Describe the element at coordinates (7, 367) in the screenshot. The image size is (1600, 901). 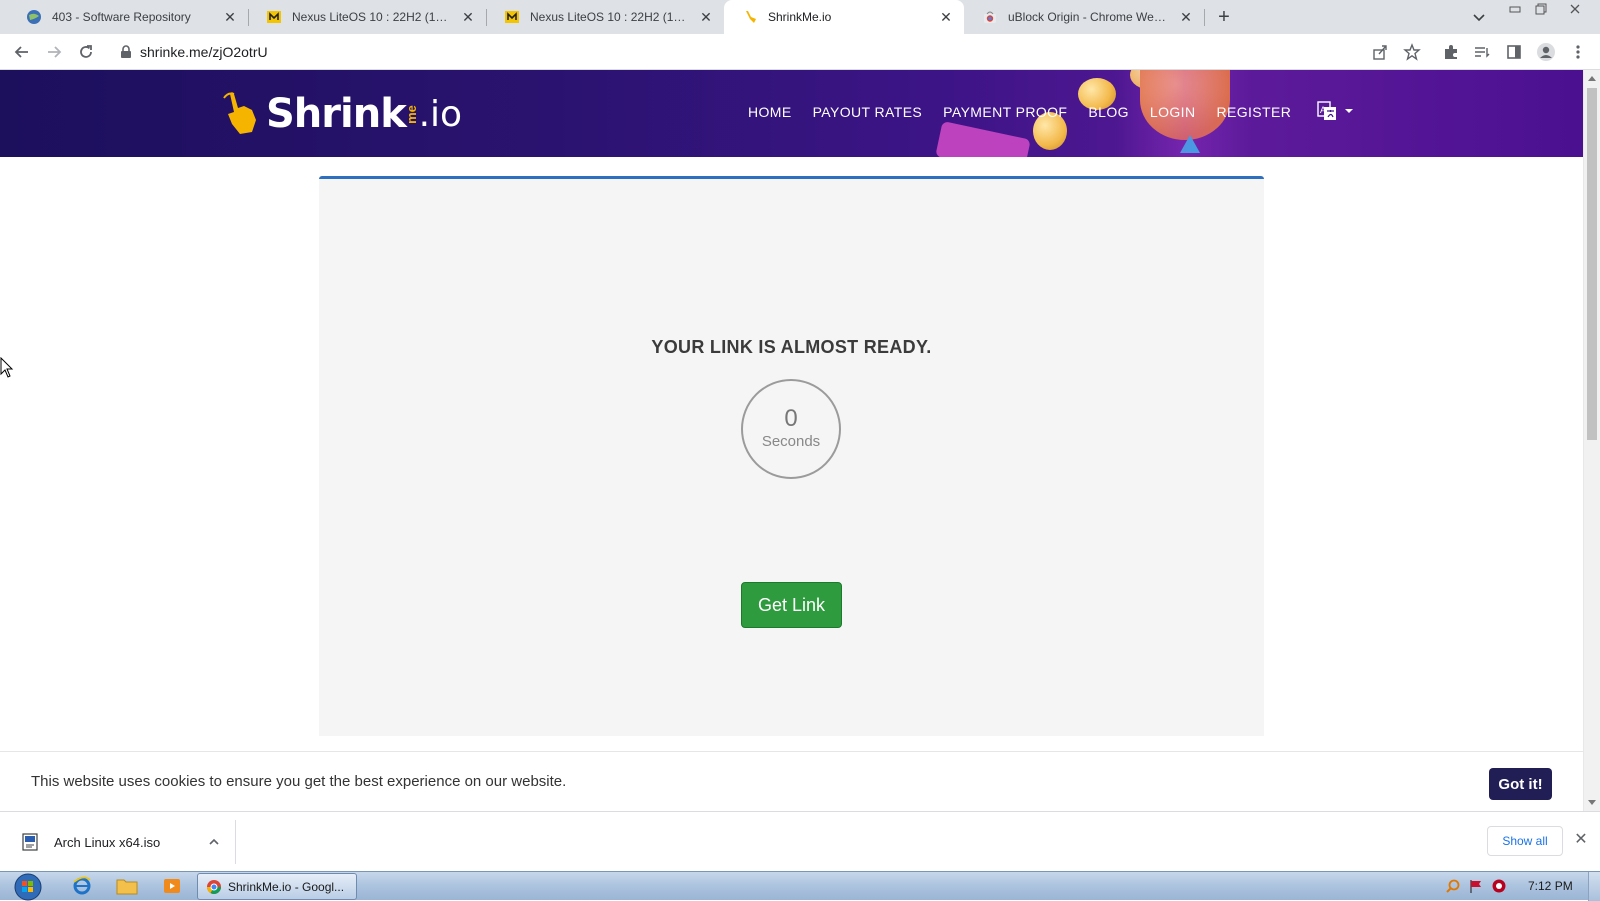
I see `mouse-cursor-icon` at that location.